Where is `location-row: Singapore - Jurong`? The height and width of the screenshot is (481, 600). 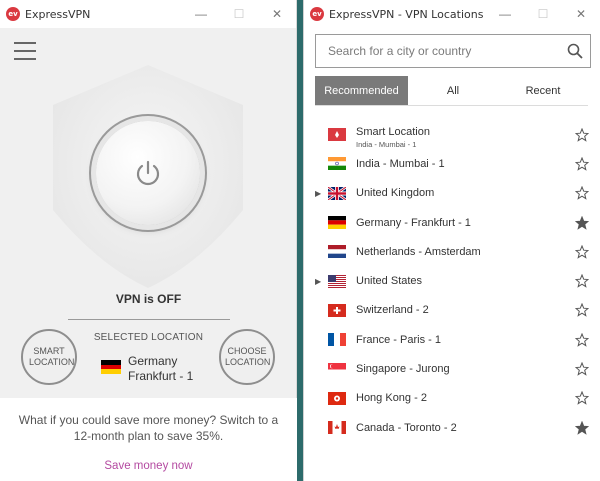 location-row: Singapore - Jurong is located at coordinates (452, 368).